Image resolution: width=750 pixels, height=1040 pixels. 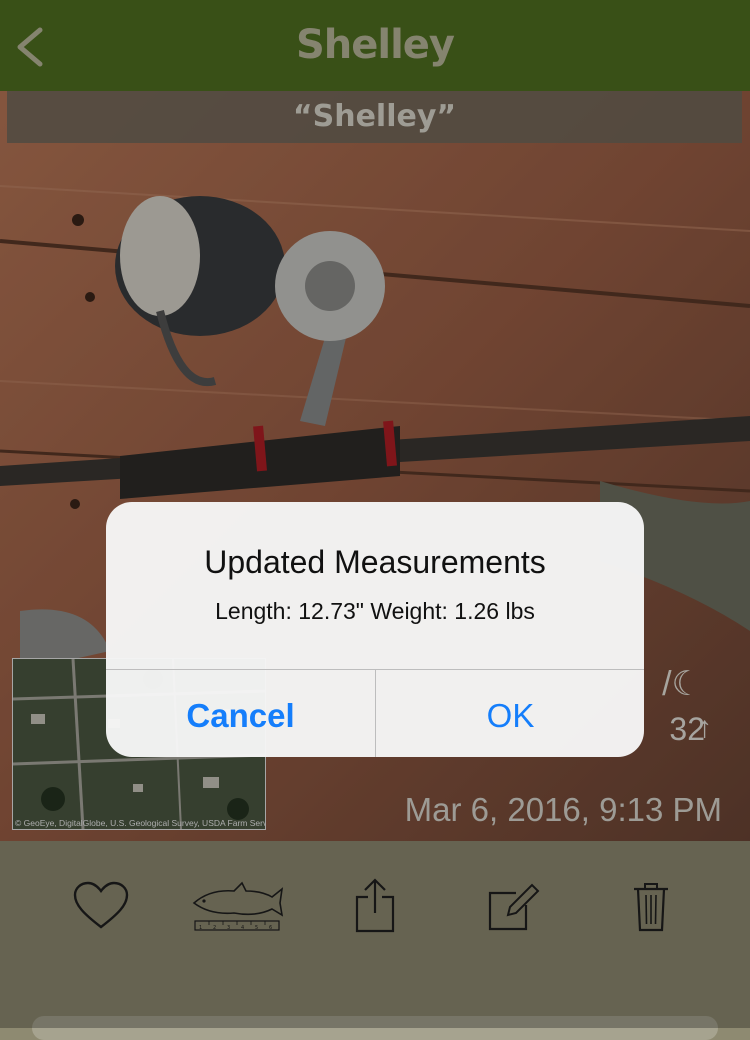 I want to click on cancel-button: Cancel, so click(x=240, y=713).